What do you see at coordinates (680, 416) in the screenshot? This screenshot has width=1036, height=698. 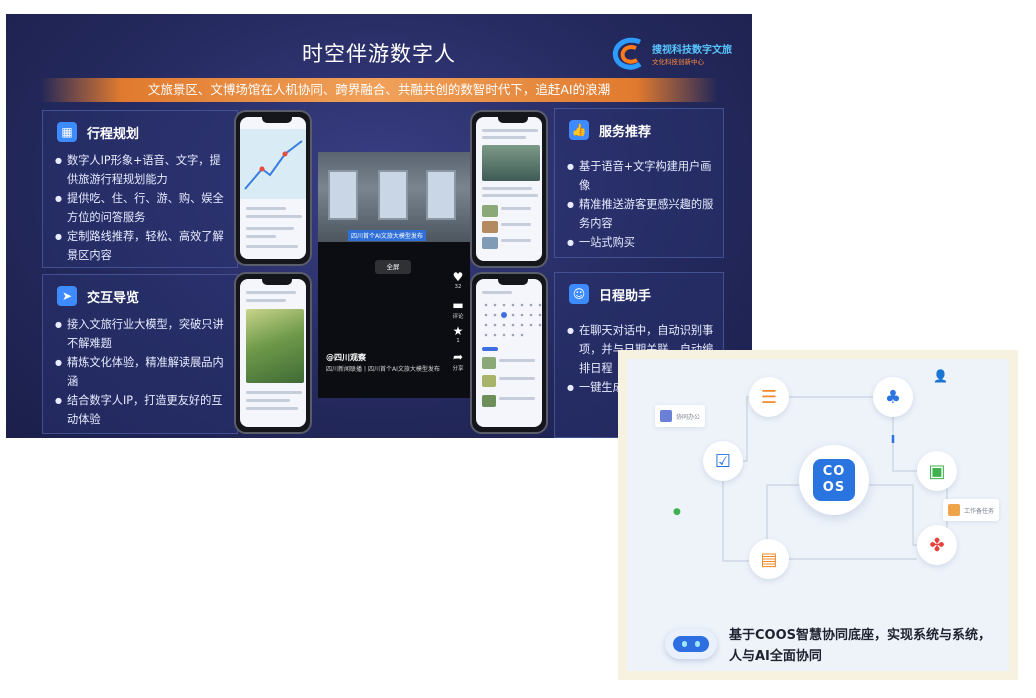 I see `tag-collab-office: 协同办公` at bounding box center [680, 416].